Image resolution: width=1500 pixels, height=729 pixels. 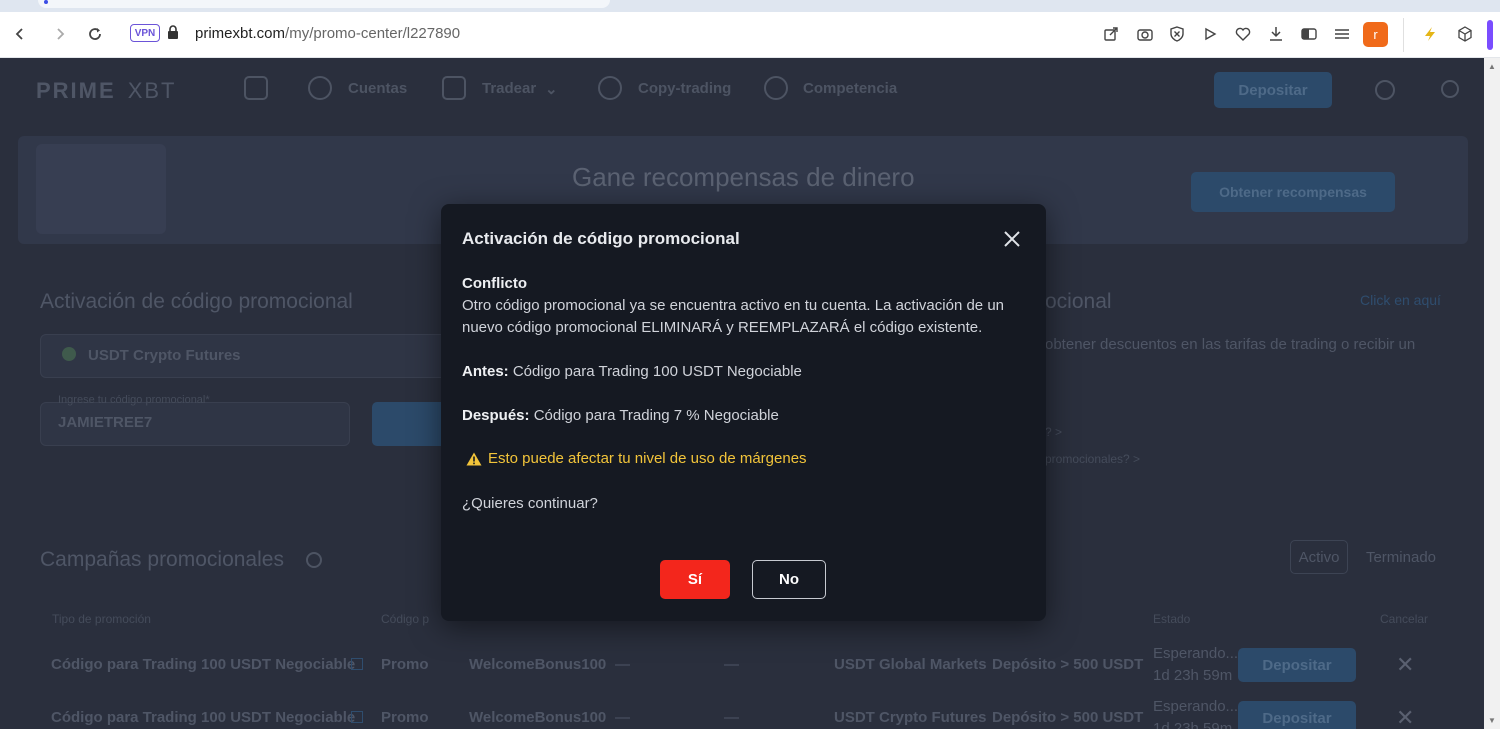 I want to click on bolt-extension-icon, so click(x=1430, y=34).